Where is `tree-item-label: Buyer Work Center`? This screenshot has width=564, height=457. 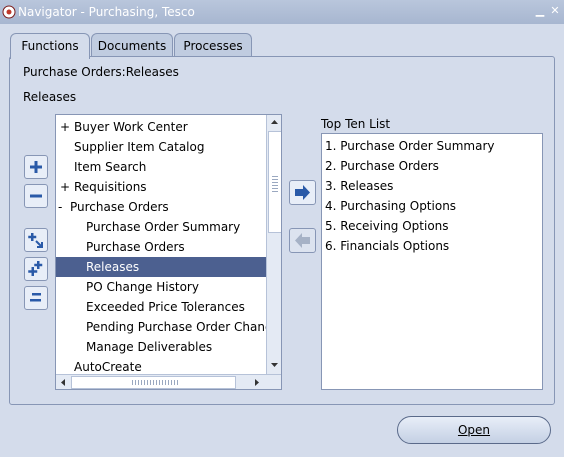
tree-item-label: Buyer Work Center is located at coordinates (131, 127).